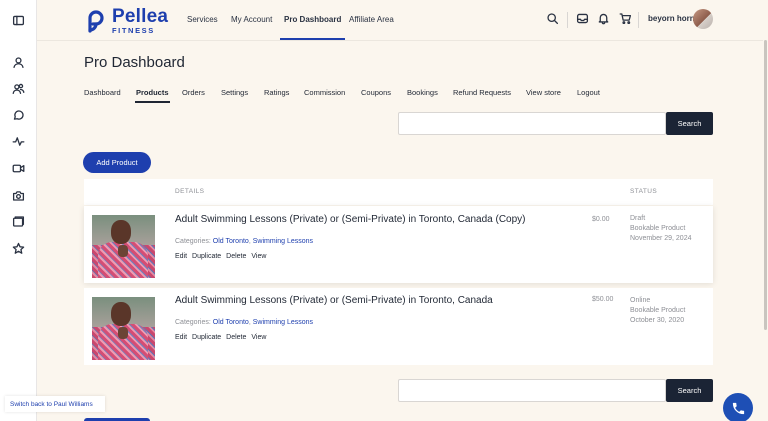 The image size is (768, 421). Describe the element at coordinates (482, 92) in the screenshot. I see `tab-refund-requests: Refund Requests` at that location.